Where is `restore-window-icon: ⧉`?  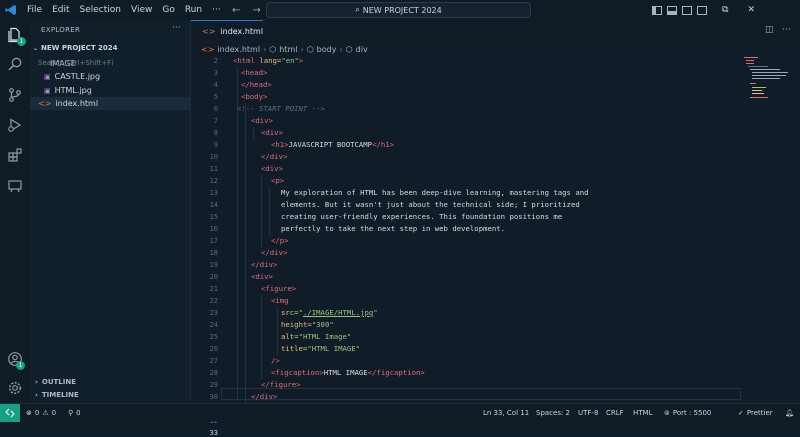
restore-window-icon: ⧉ is located at coordinates (725, 10).